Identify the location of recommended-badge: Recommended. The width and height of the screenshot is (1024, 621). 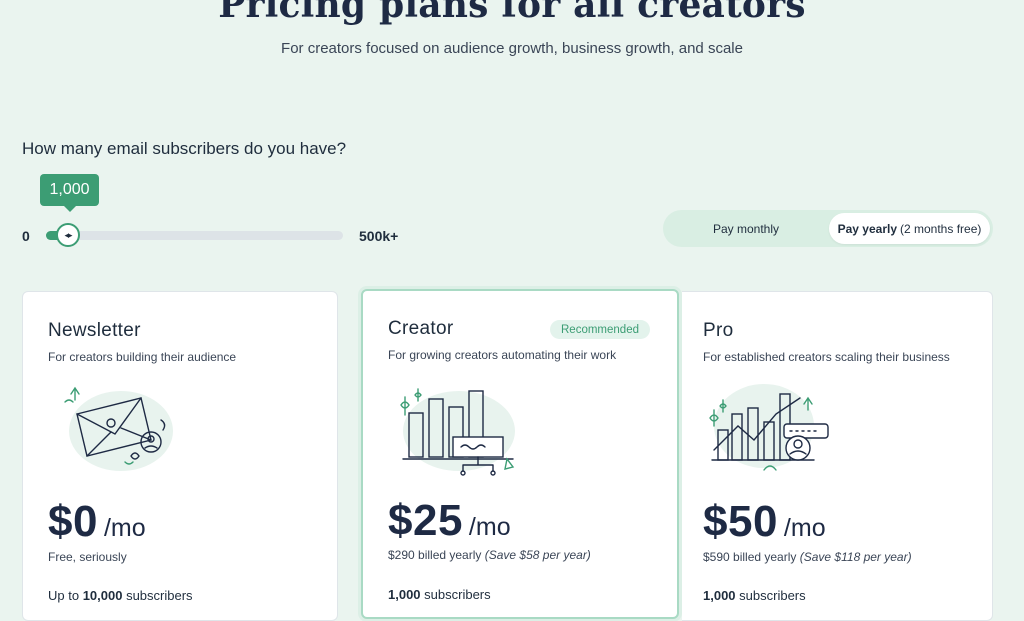
(600, 329).